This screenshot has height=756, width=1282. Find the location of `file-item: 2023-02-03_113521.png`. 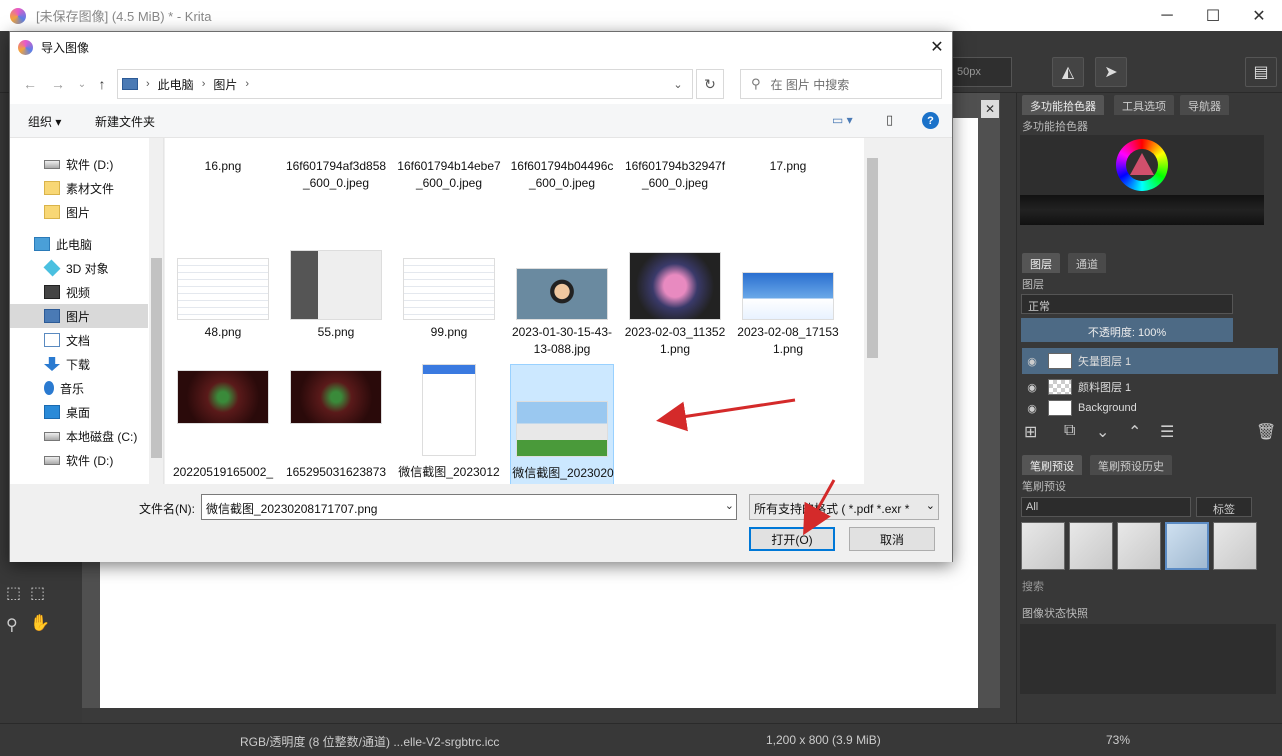

file-item: 2023-02-03_113521.png is located at coordinates (675, 321).